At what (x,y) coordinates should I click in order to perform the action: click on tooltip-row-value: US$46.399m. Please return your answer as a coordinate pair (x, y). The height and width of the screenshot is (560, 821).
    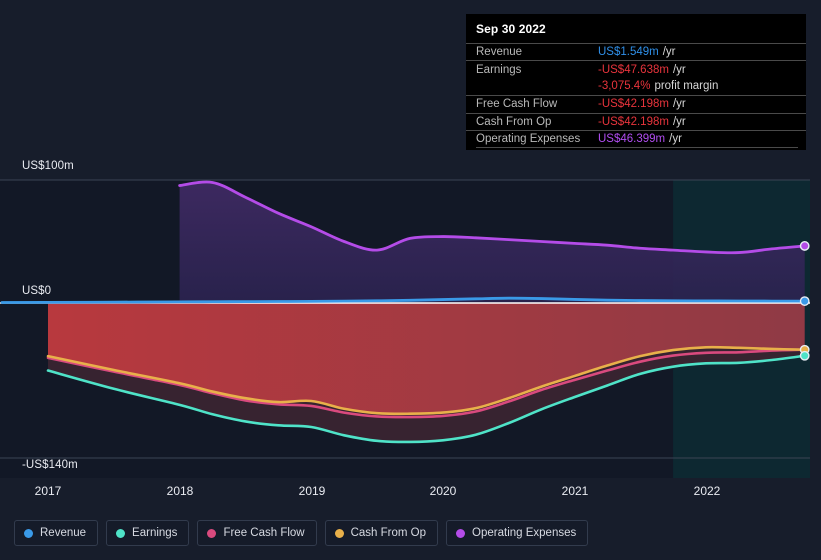
    Looking at the image, I should click on (632, 139).